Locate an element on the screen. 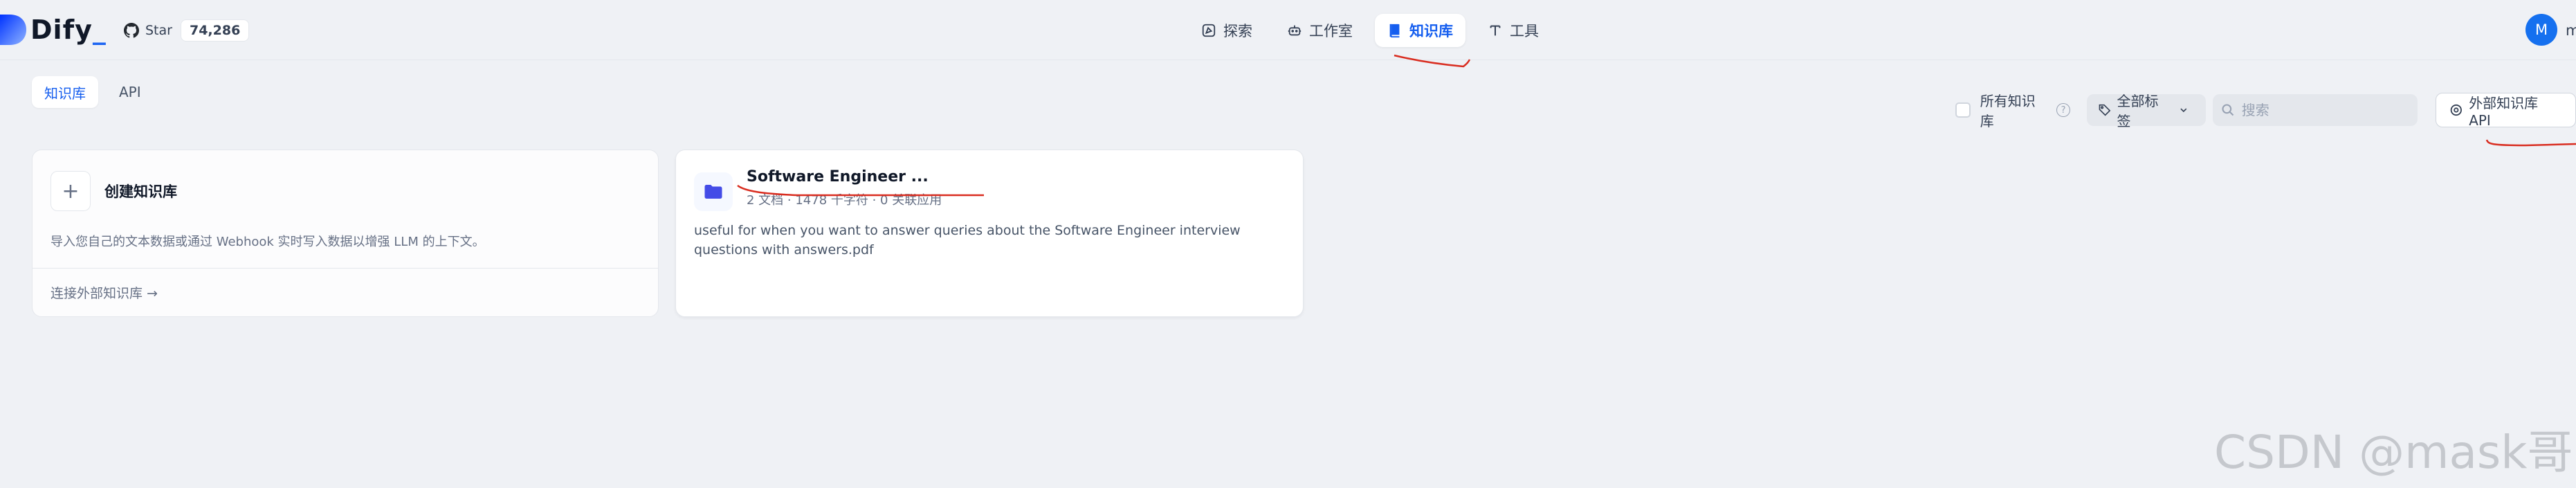 The width and height of the screenshot is (2576, 488). book-icon is located at coordinates (1395, 31).